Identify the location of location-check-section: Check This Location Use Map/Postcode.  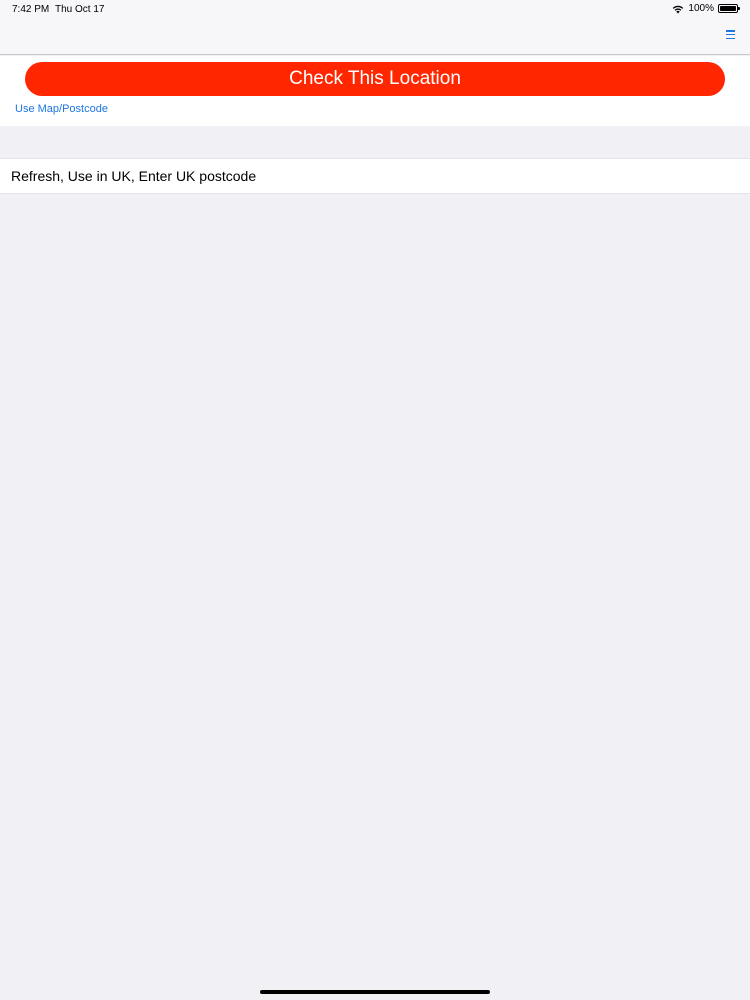
(375, 91).